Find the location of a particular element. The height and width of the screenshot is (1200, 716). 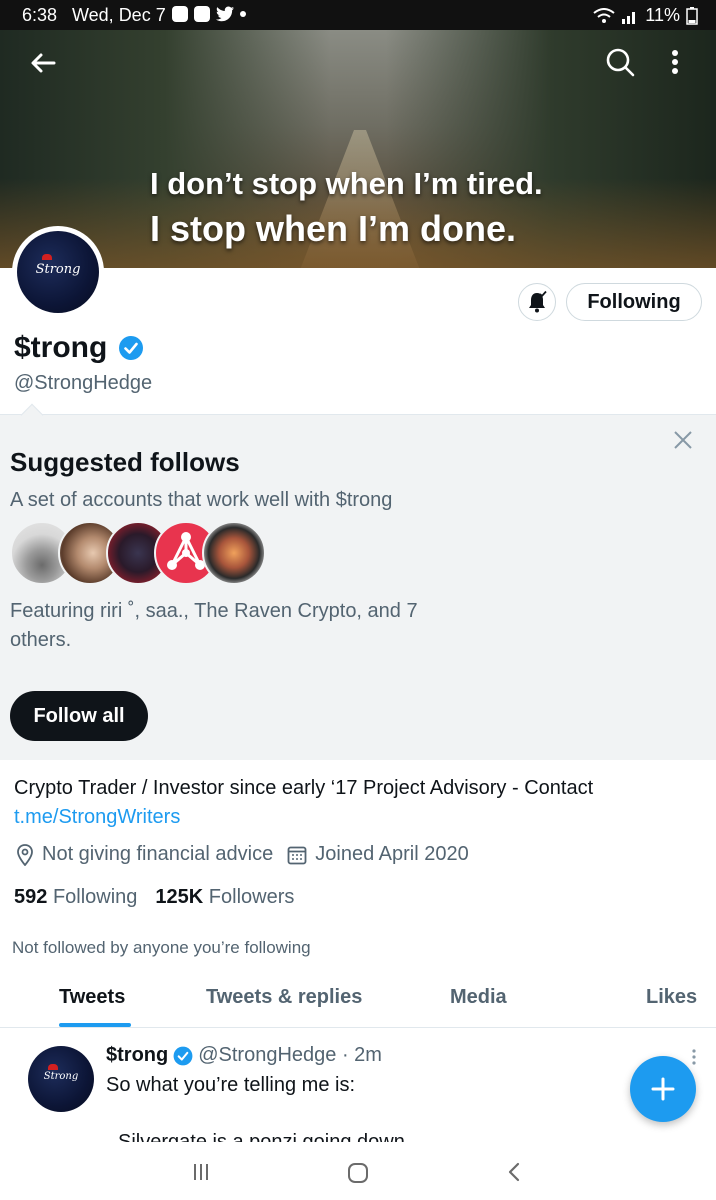

tweet-more-icon is located at coordinates (694, 1058).